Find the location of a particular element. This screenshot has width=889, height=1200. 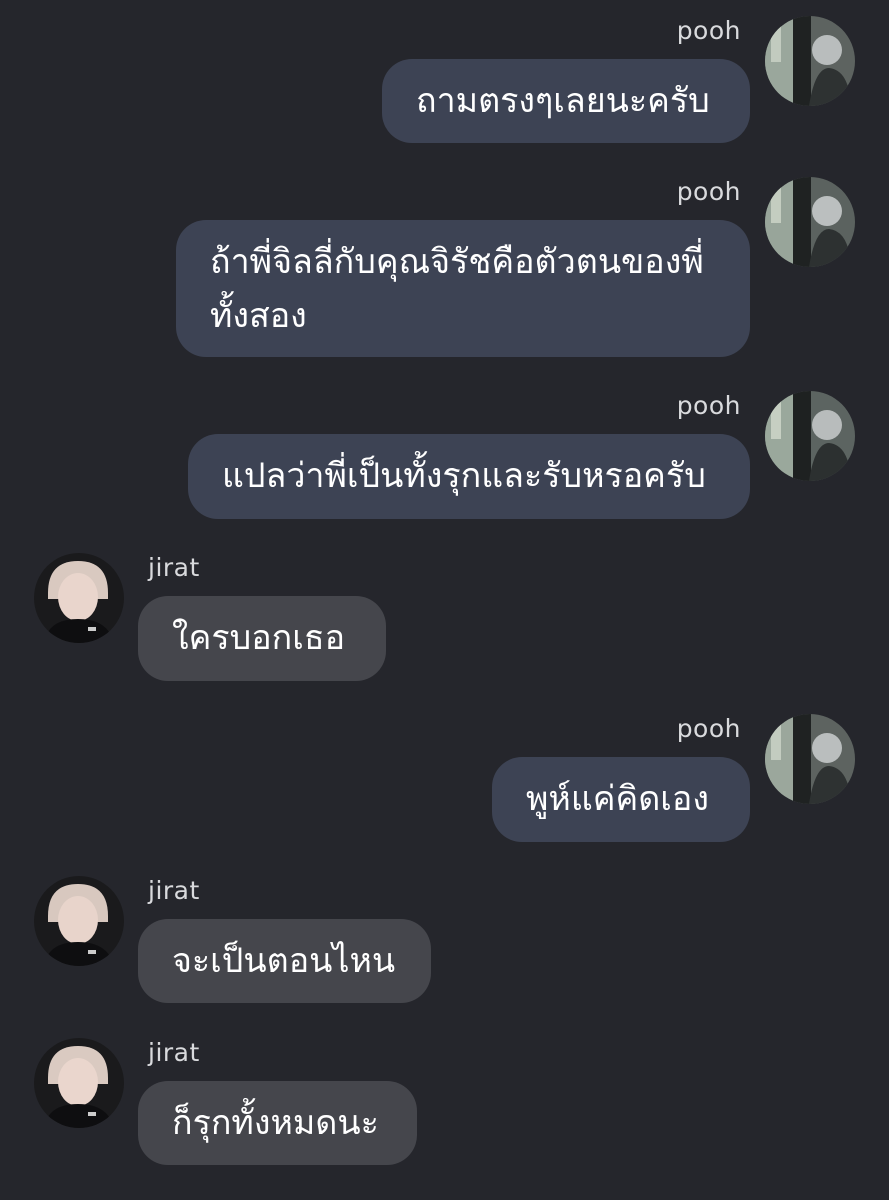

message-bubble: พูห์แค่คิดเอง is located at coordinates (621, 799).